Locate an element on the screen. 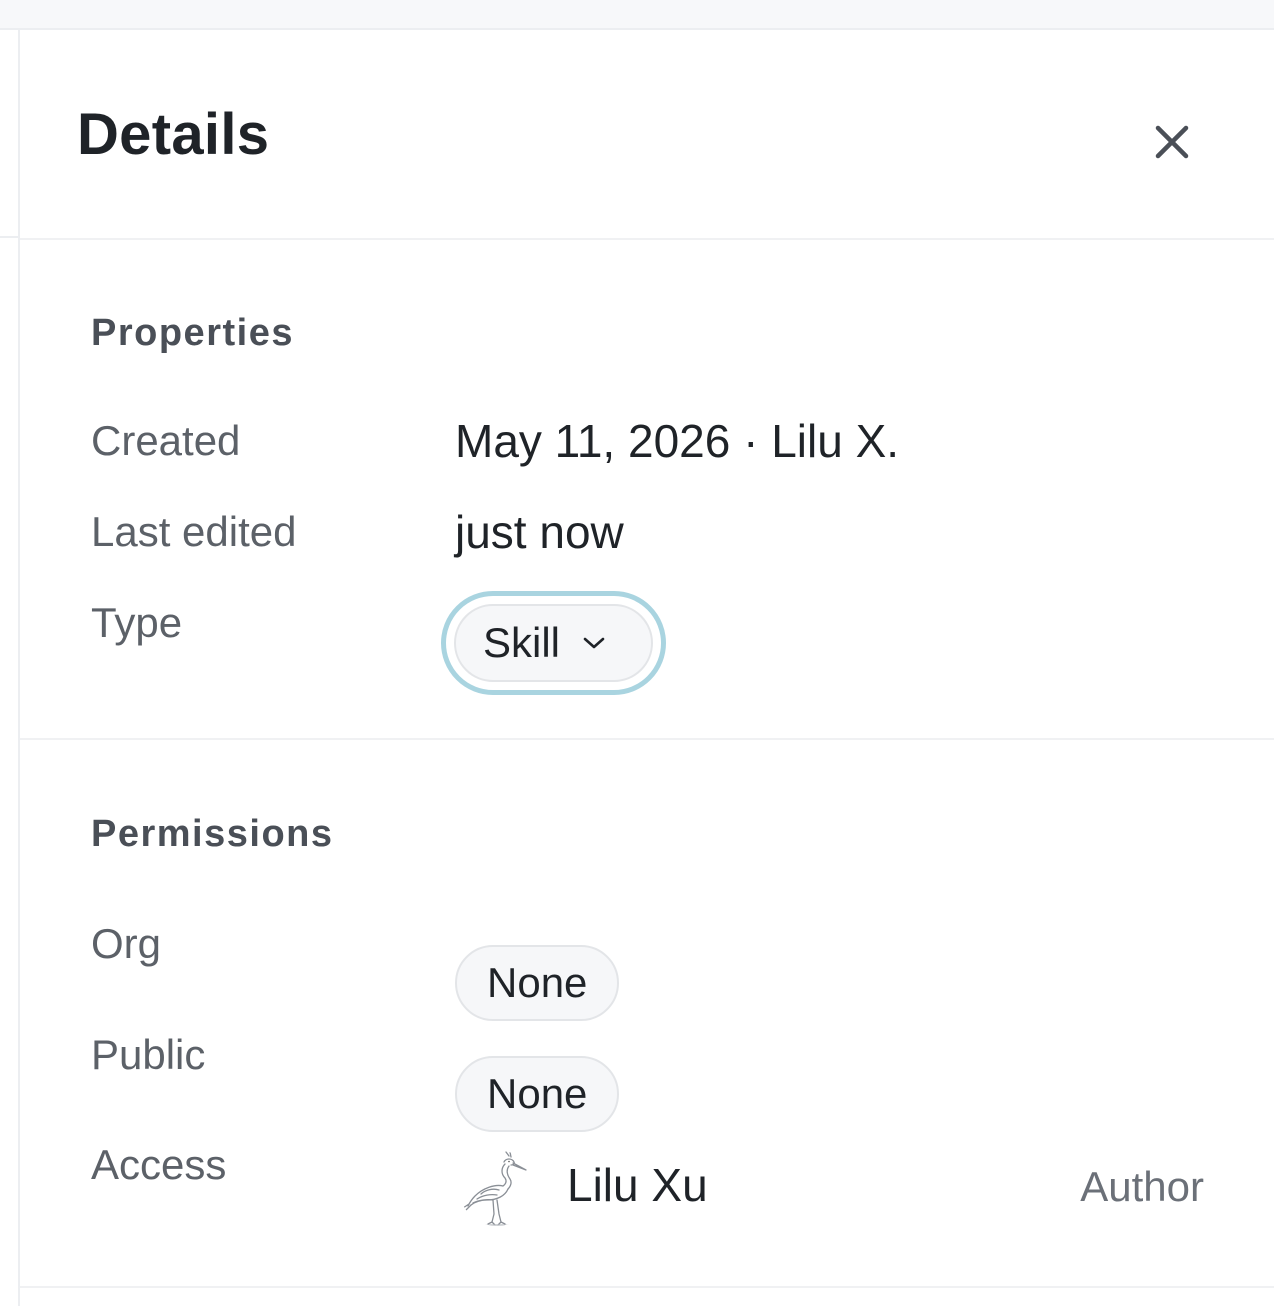  top-bar is located at coordinates (637, 15).